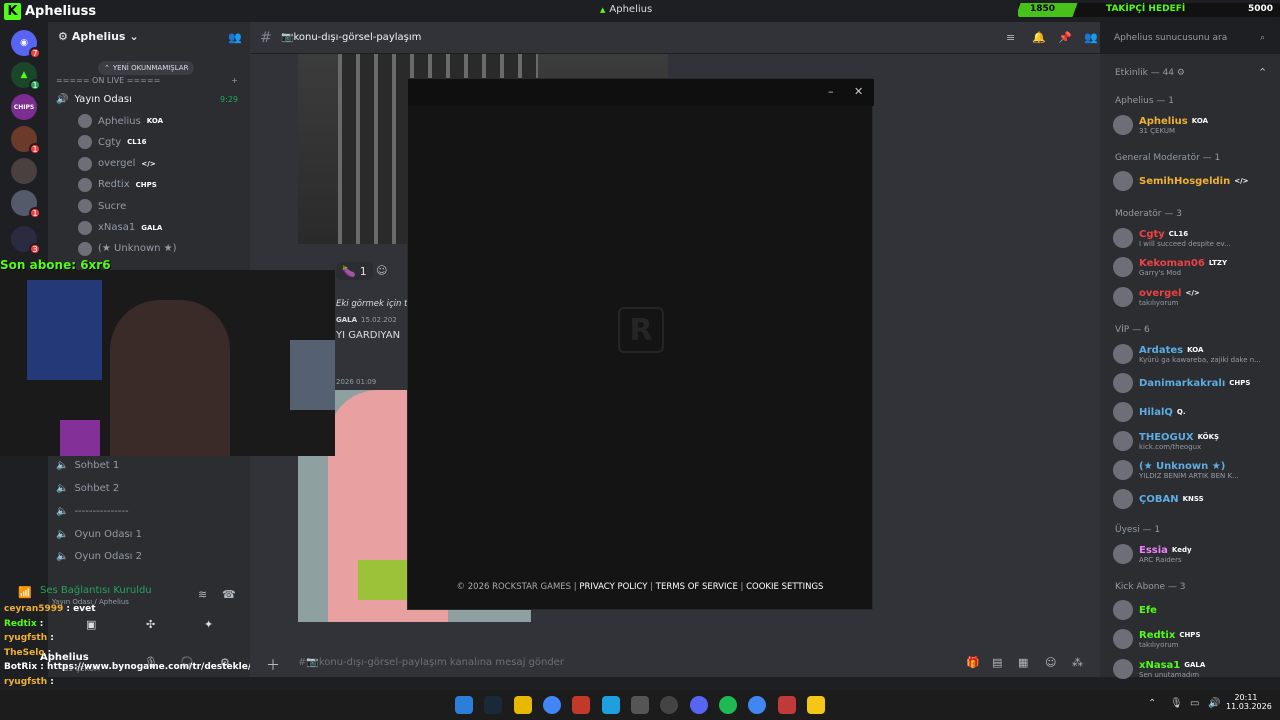 The image size is (1280, 720). What do you see at coordinates (1194, 297) in the screenshot?
I see `member-item: overgel </> takılıyorum` at bounding box center [1194, 297].